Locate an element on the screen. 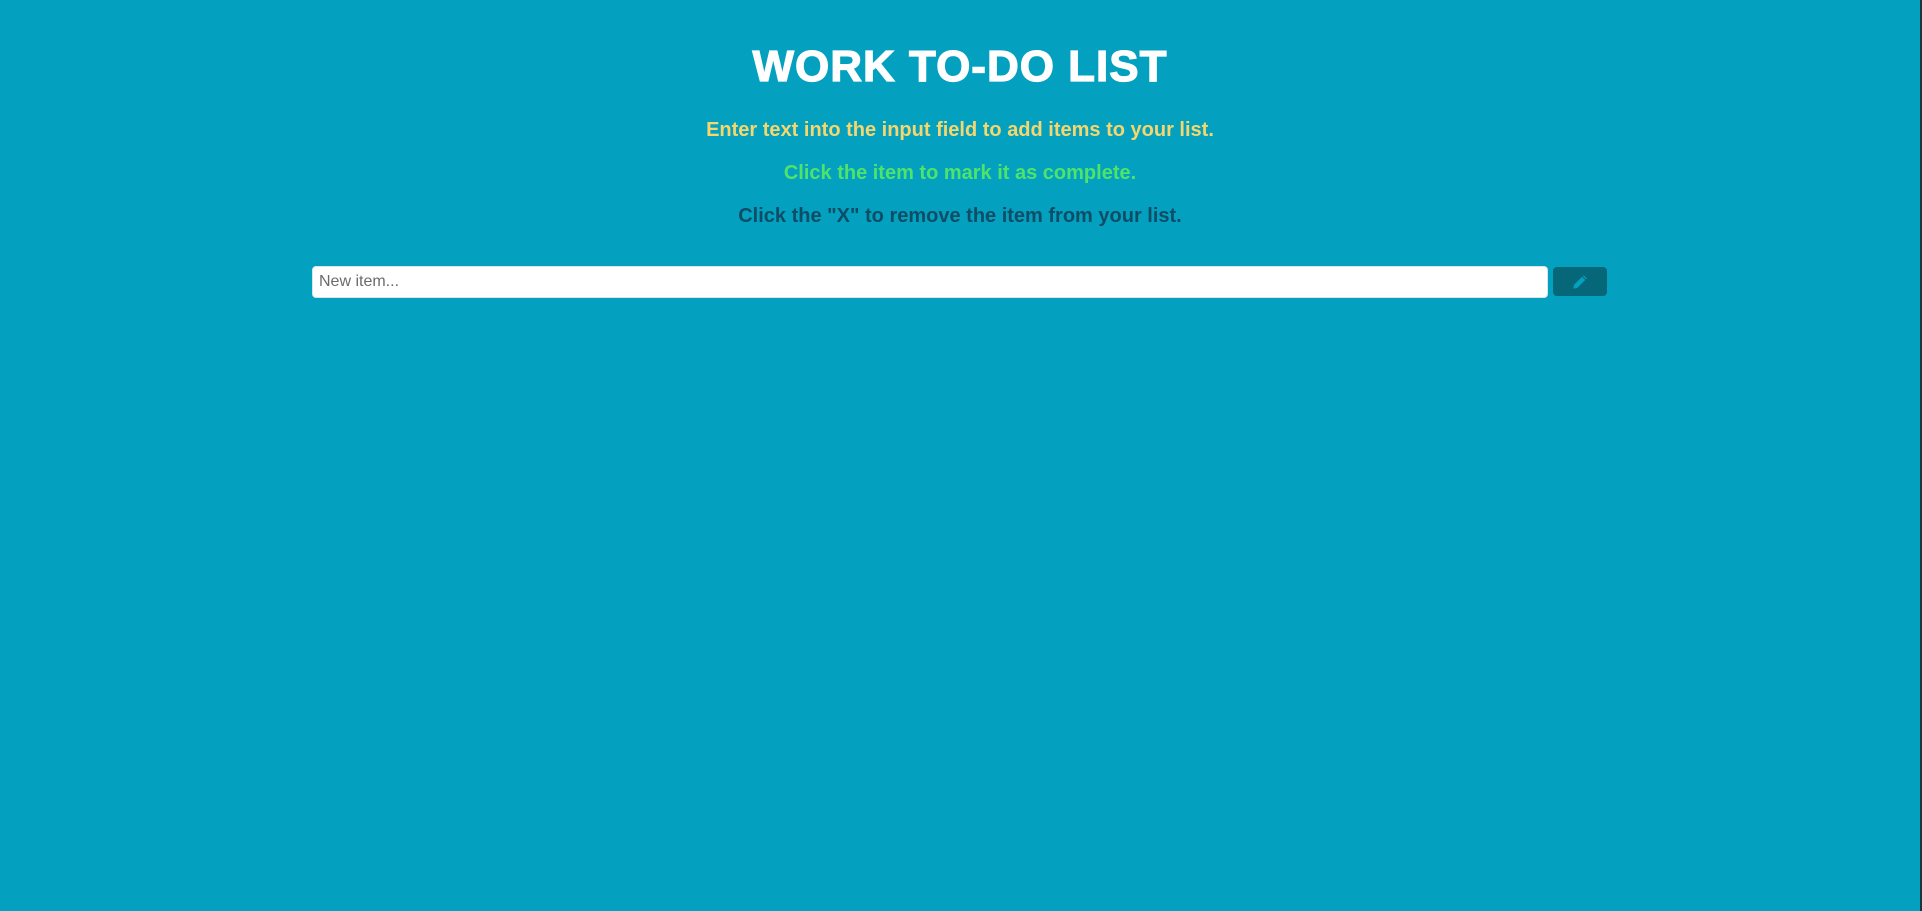  add-item-button is located at coordinates (1580, 281).